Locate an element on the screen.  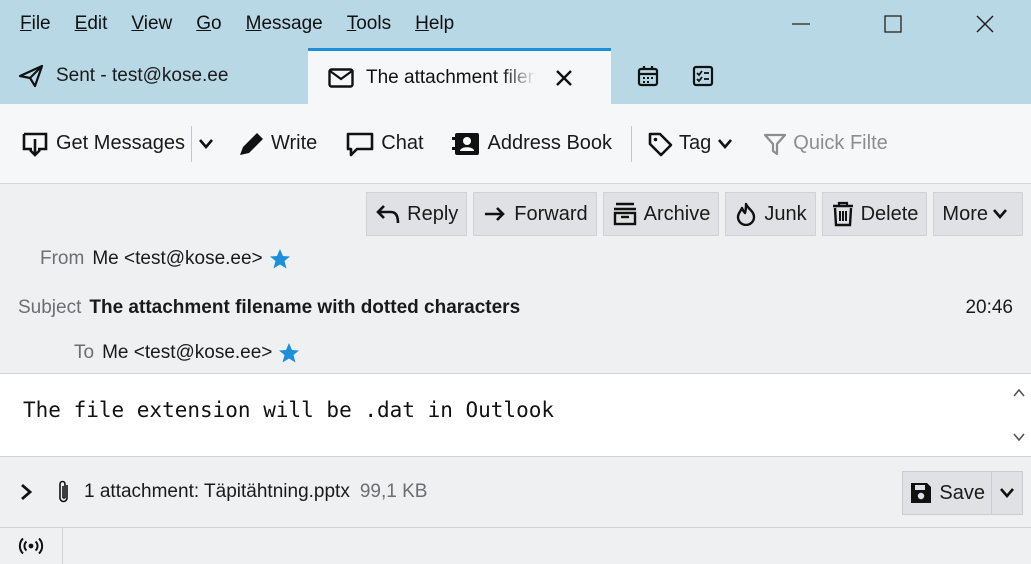
chat-icon is located at coordinates (360, 144).